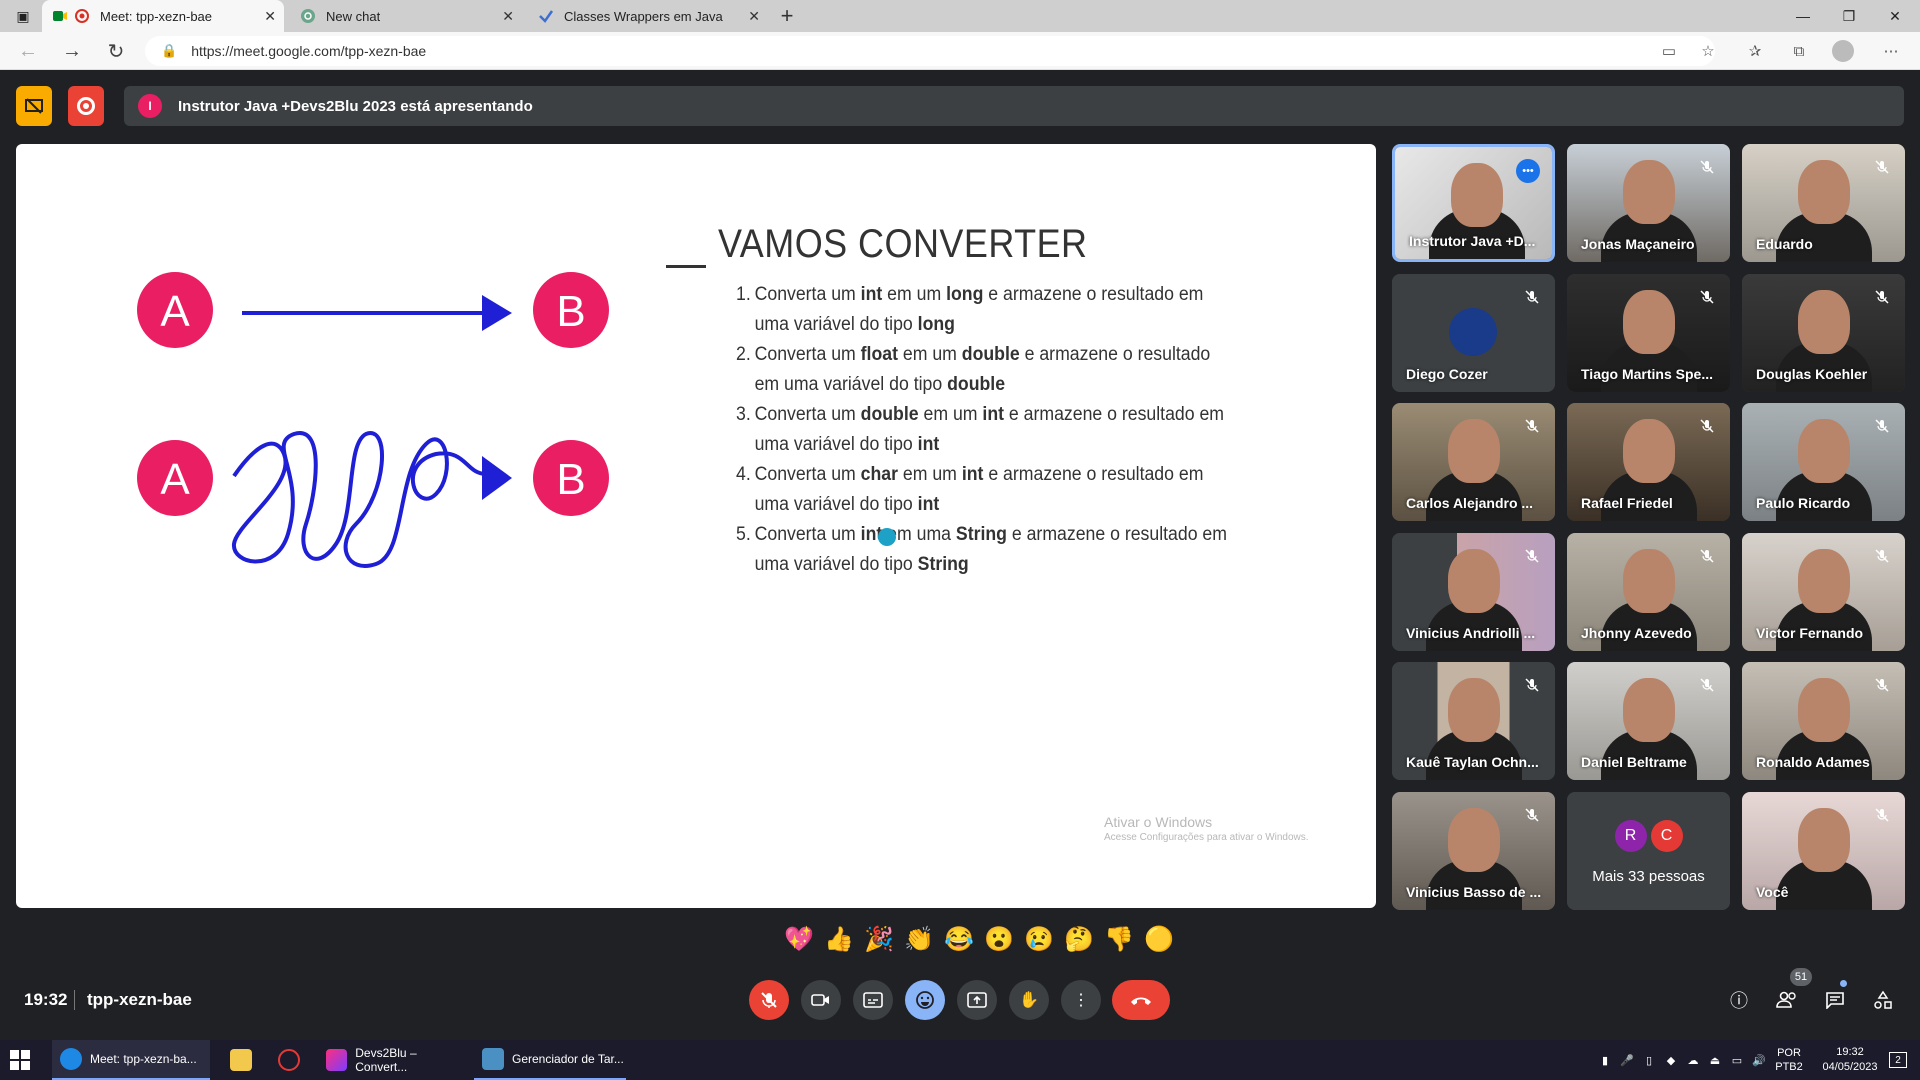 The image size is (1920, 1080). What do you see at coordinates (799, 939) in the screenshot?
I see `sparkling-heart-icon: 💖` at bounding box center [799, 939].